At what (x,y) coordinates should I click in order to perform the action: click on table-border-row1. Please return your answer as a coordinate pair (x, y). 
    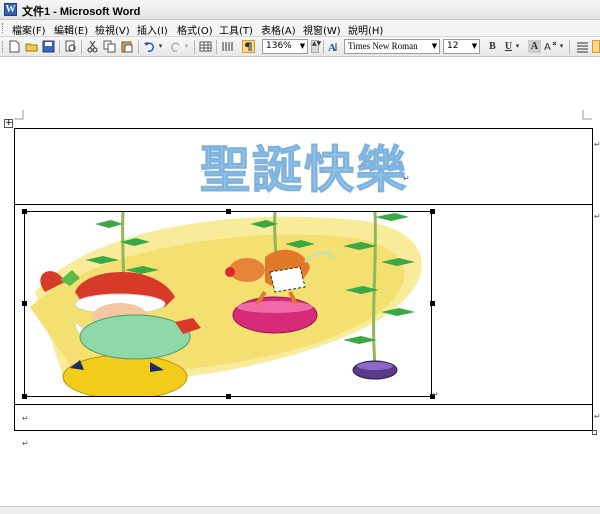
    Looking at the image, I should click on (303, 204).